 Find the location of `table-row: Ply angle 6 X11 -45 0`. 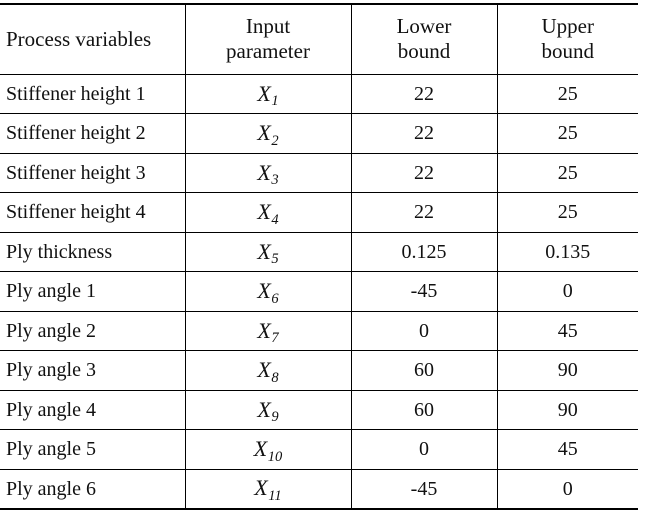

table-row: Ply angle 6 X11 -45 0 is located at coordinates (319, 489).